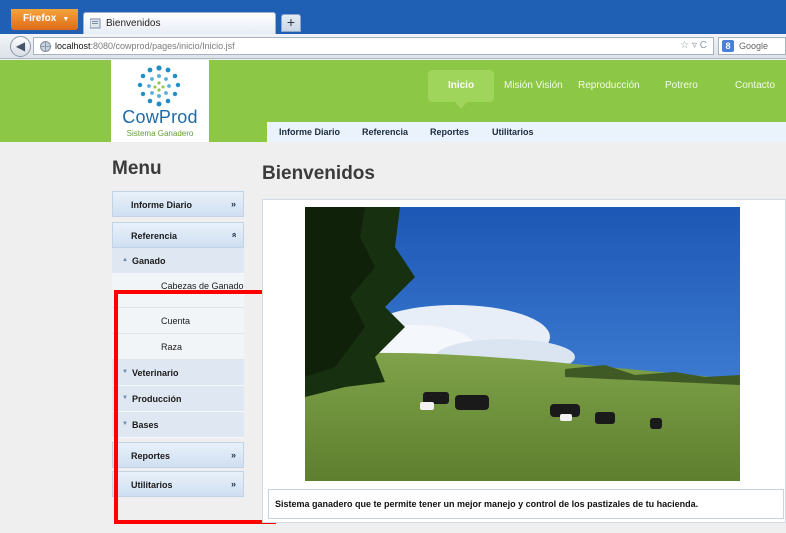 The width and height of the screenshot is (786, 533). Describe the element at coordinates (160, 117) in the screenshot. I see `logo-title: CowProd` at that location.